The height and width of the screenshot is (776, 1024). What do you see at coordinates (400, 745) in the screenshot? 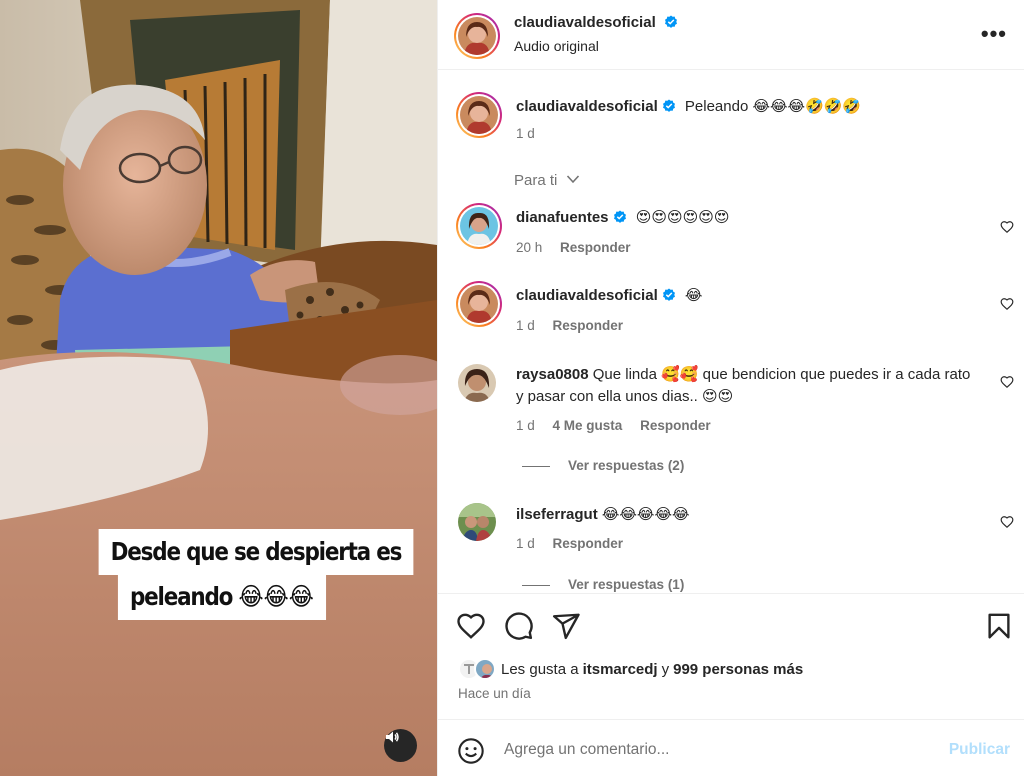
I see `audio-toggle-button` at bounding box center [400, 745].